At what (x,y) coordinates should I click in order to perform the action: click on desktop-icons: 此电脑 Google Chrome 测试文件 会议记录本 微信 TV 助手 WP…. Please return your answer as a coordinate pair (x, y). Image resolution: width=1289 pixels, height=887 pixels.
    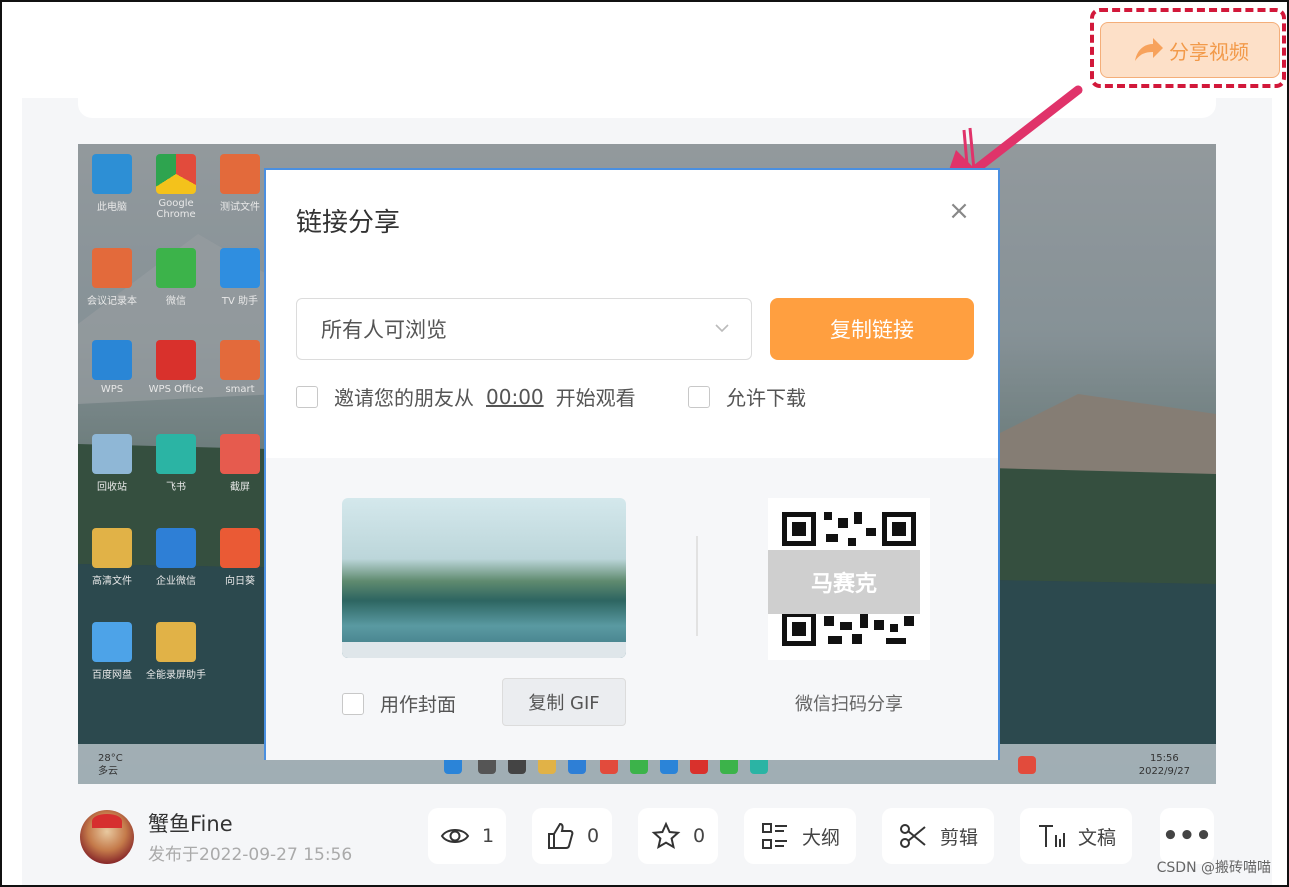
    Looking at the image, I should click on (178, 424).